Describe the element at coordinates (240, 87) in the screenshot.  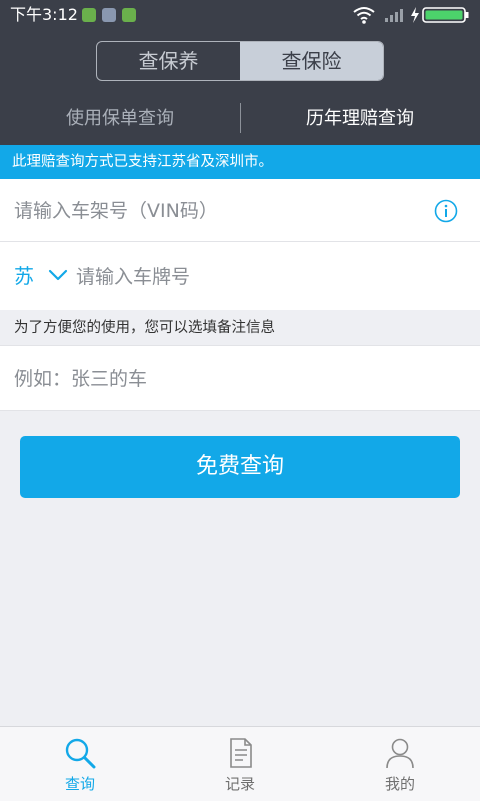
I see `header: 查保养 查保险 使用保单查询 历年理赔查询` at that location.